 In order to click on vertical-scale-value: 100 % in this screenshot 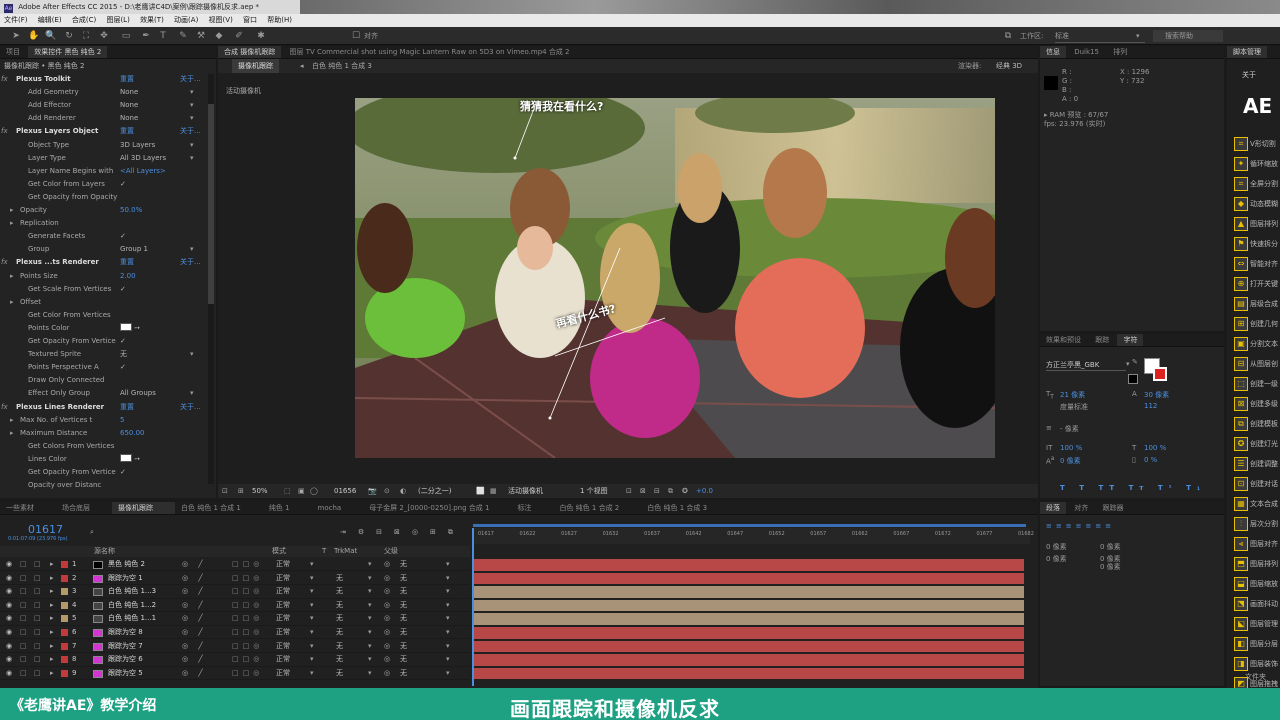, I will do `click(1071, 448)`.